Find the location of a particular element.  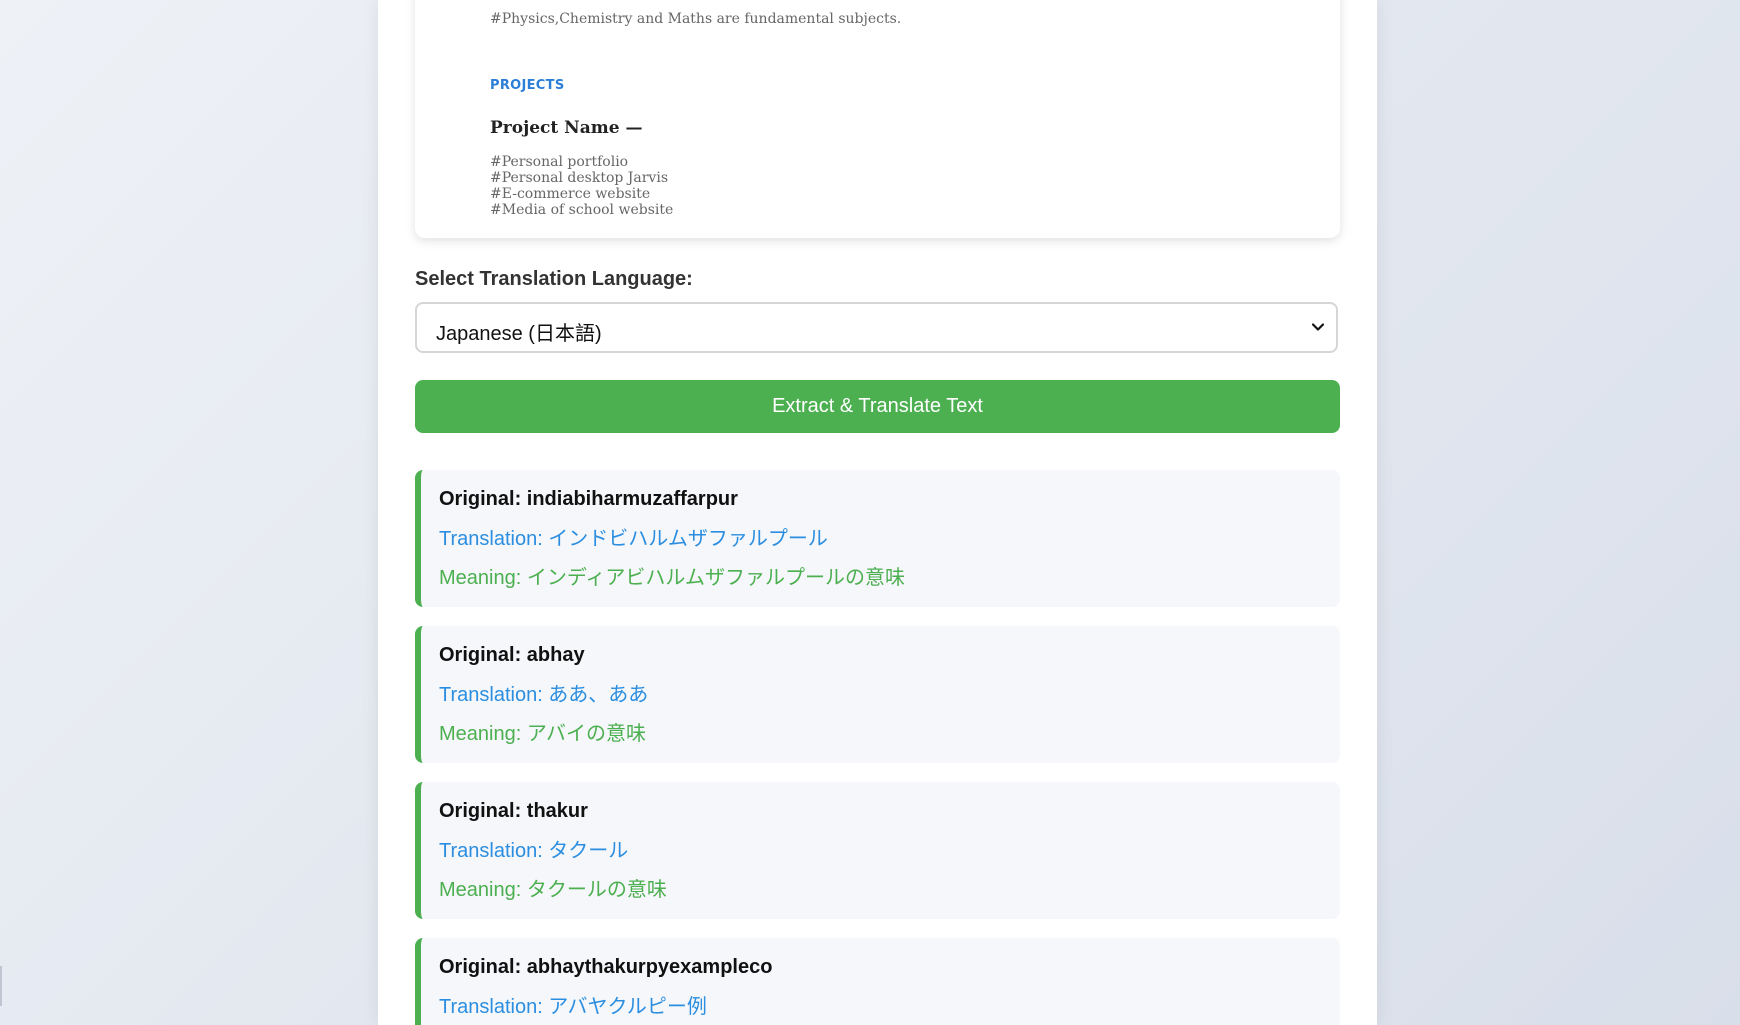

result-translation: Translation: タクール is located at coordinates (534, 851).